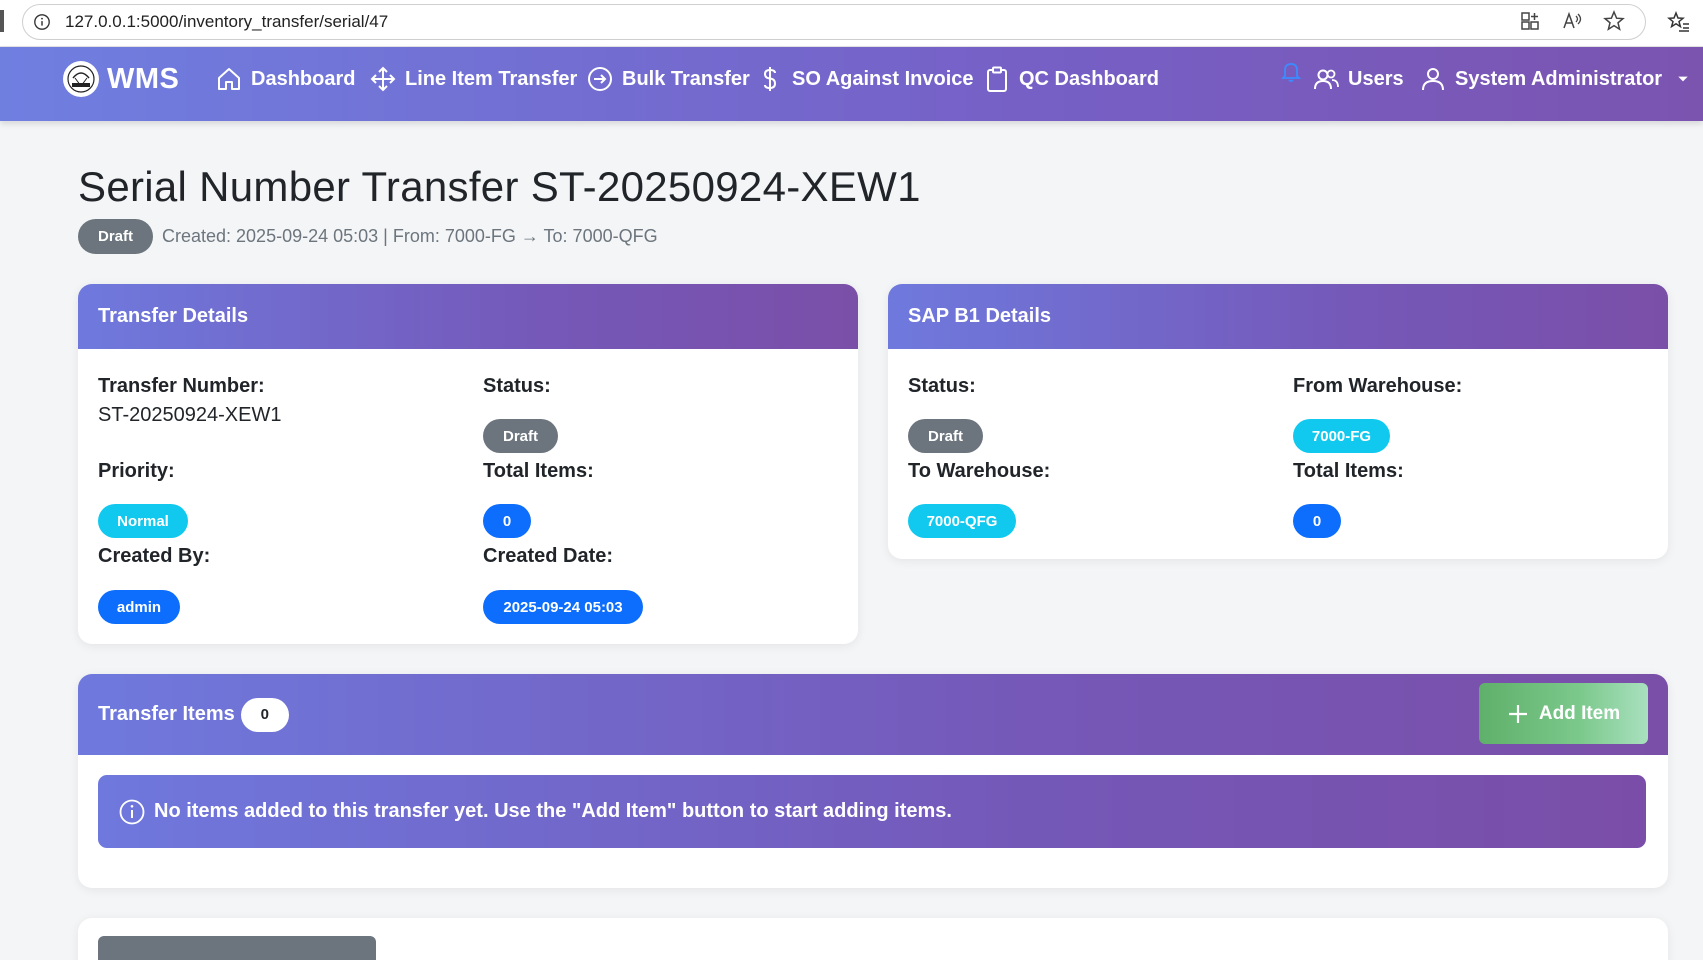 This screenshot has width=1703, height=960. I want to click on total-items-badge: 0, so click(507, 521).